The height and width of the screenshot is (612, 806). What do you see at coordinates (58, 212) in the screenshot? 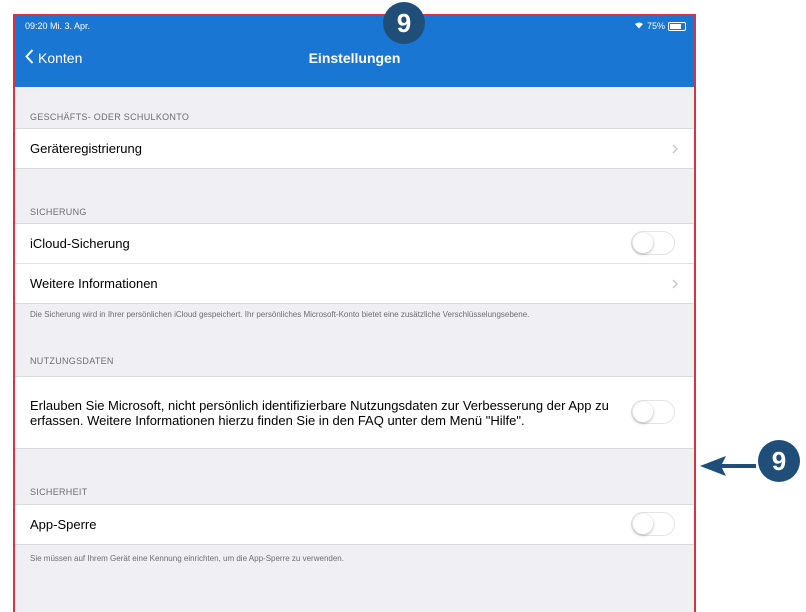
I see `section-header-backup: SICHERUNG` at bounding box center [58, 212].